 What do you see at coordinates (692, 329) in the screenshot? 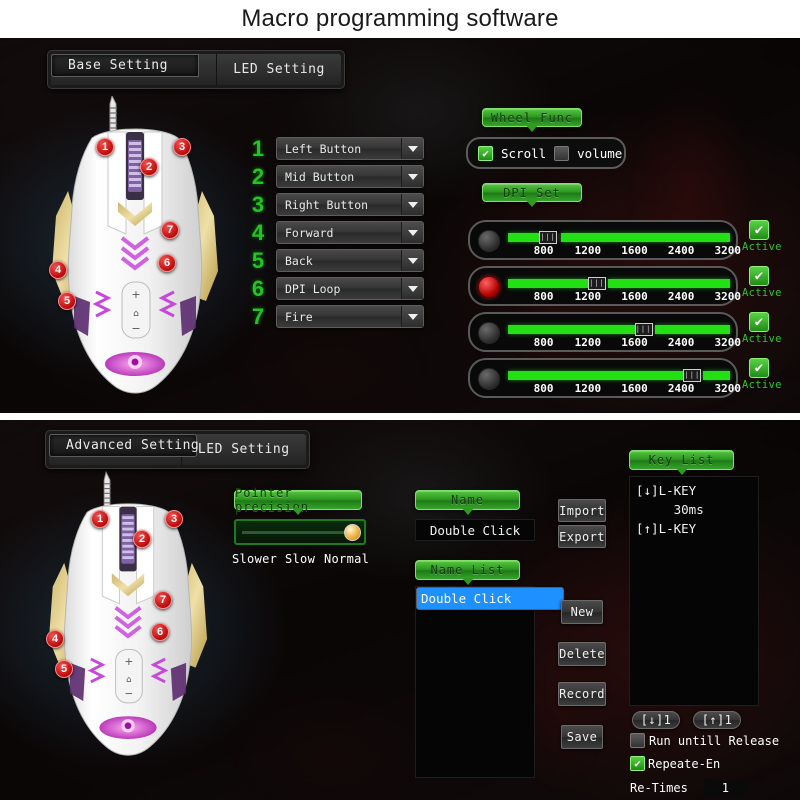
I see `dpi-row-3-fill-right` at bounding box center [692, 329].